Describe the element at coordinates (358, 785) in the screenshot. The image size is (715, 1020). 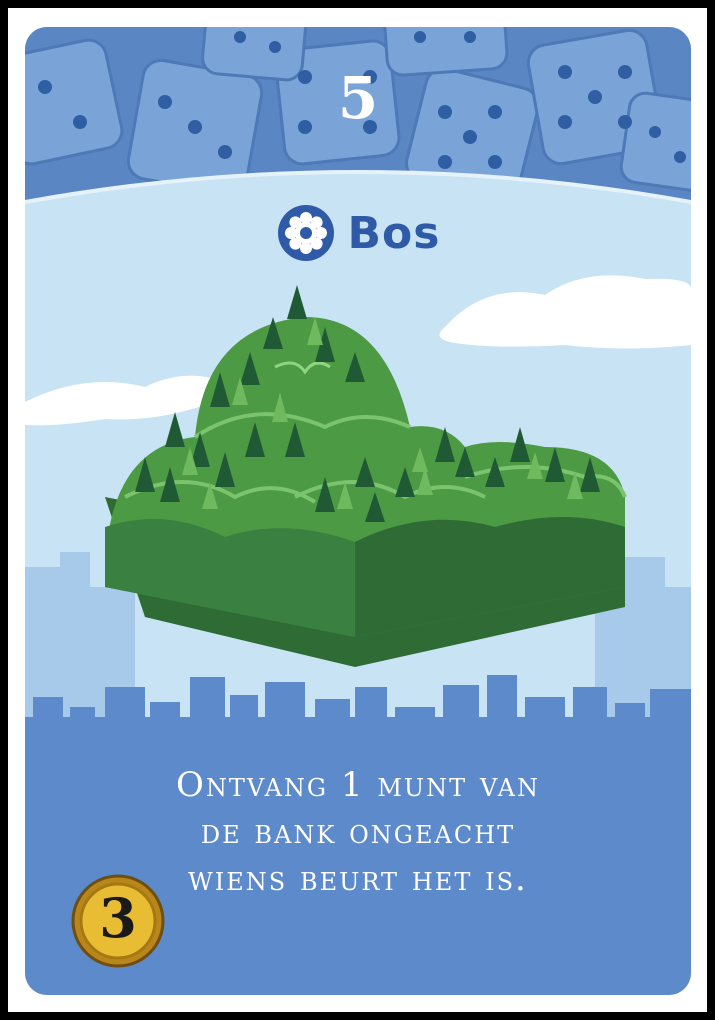
I see `effect-line-1: Ontvang 1 munt van` at that location.